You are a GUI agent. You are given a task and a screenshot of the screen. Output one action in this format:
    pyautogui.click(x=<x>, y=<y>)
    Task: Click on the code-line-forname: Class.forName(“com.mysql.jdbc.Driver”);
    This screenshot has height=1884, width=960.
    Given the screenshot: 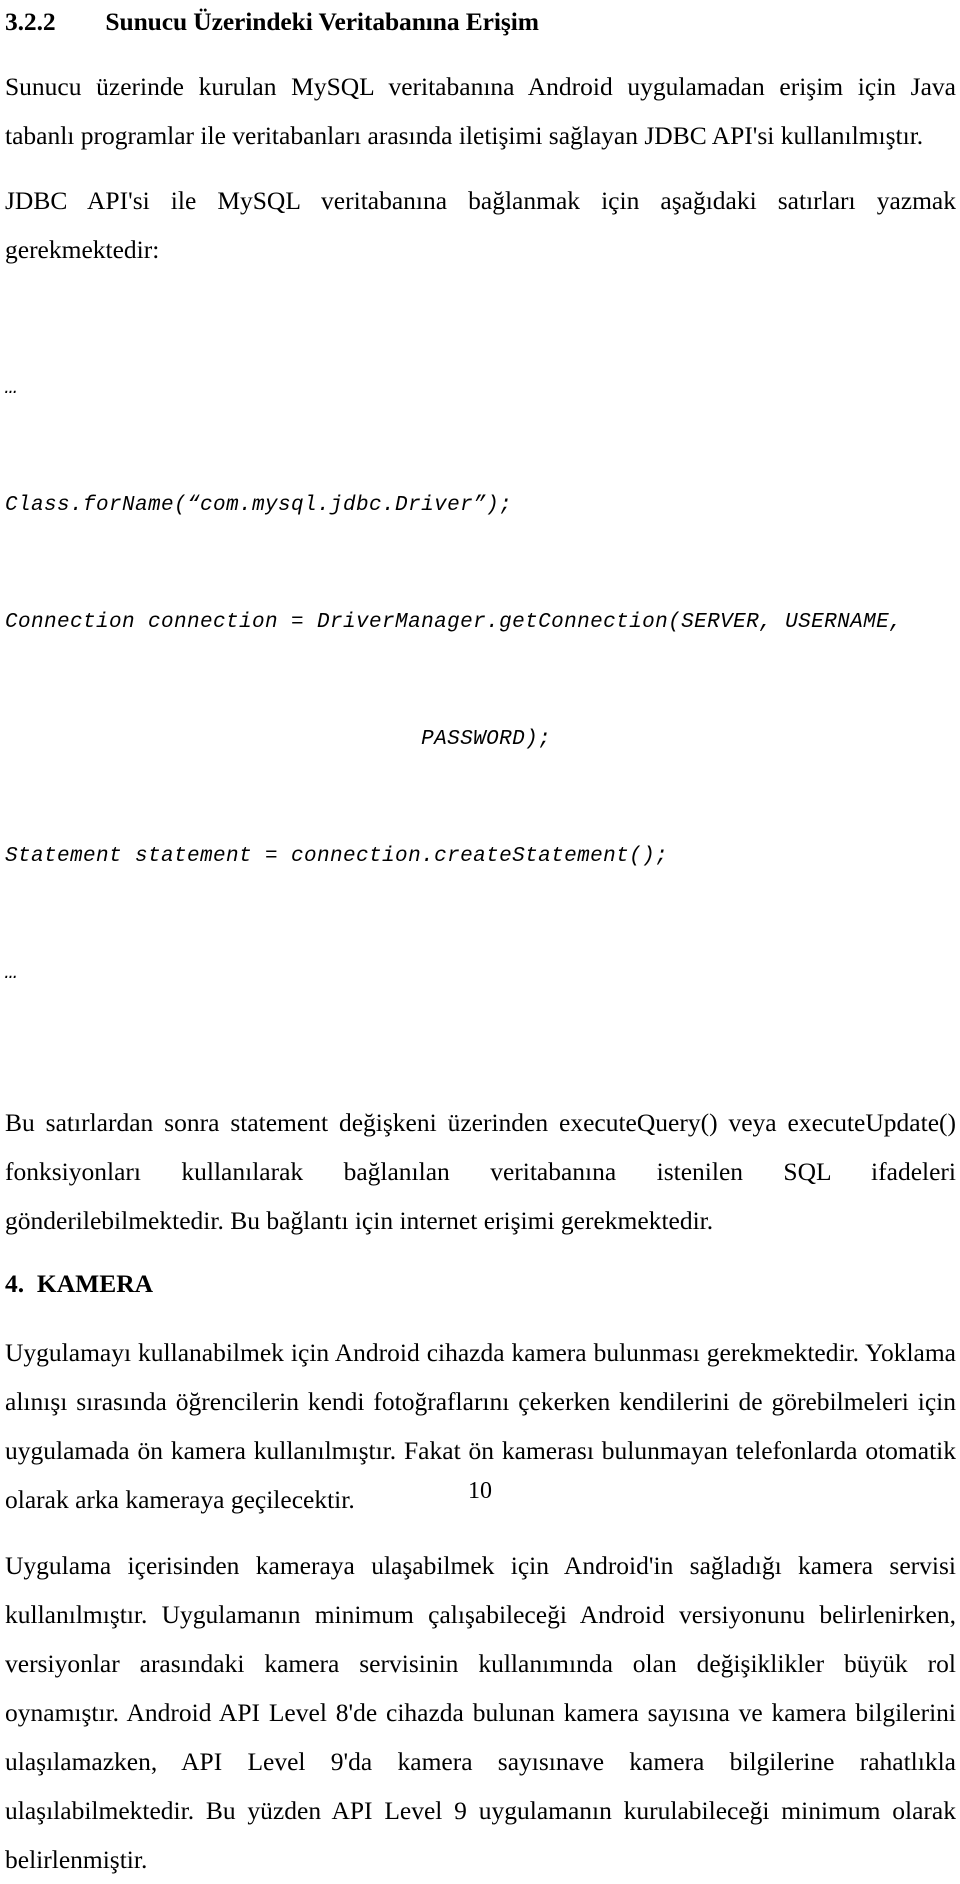 What is the action you would take?
    pyautogui.click(x=259, y=505)
    